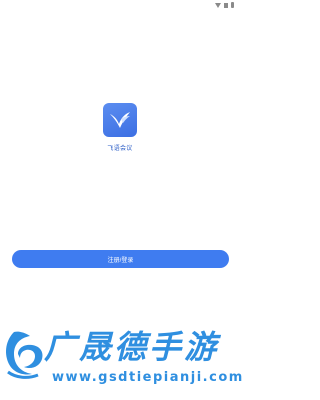 This screenshot has height=400, width=320. I want to click on feiyu-logo-icon, so click(120, 120).